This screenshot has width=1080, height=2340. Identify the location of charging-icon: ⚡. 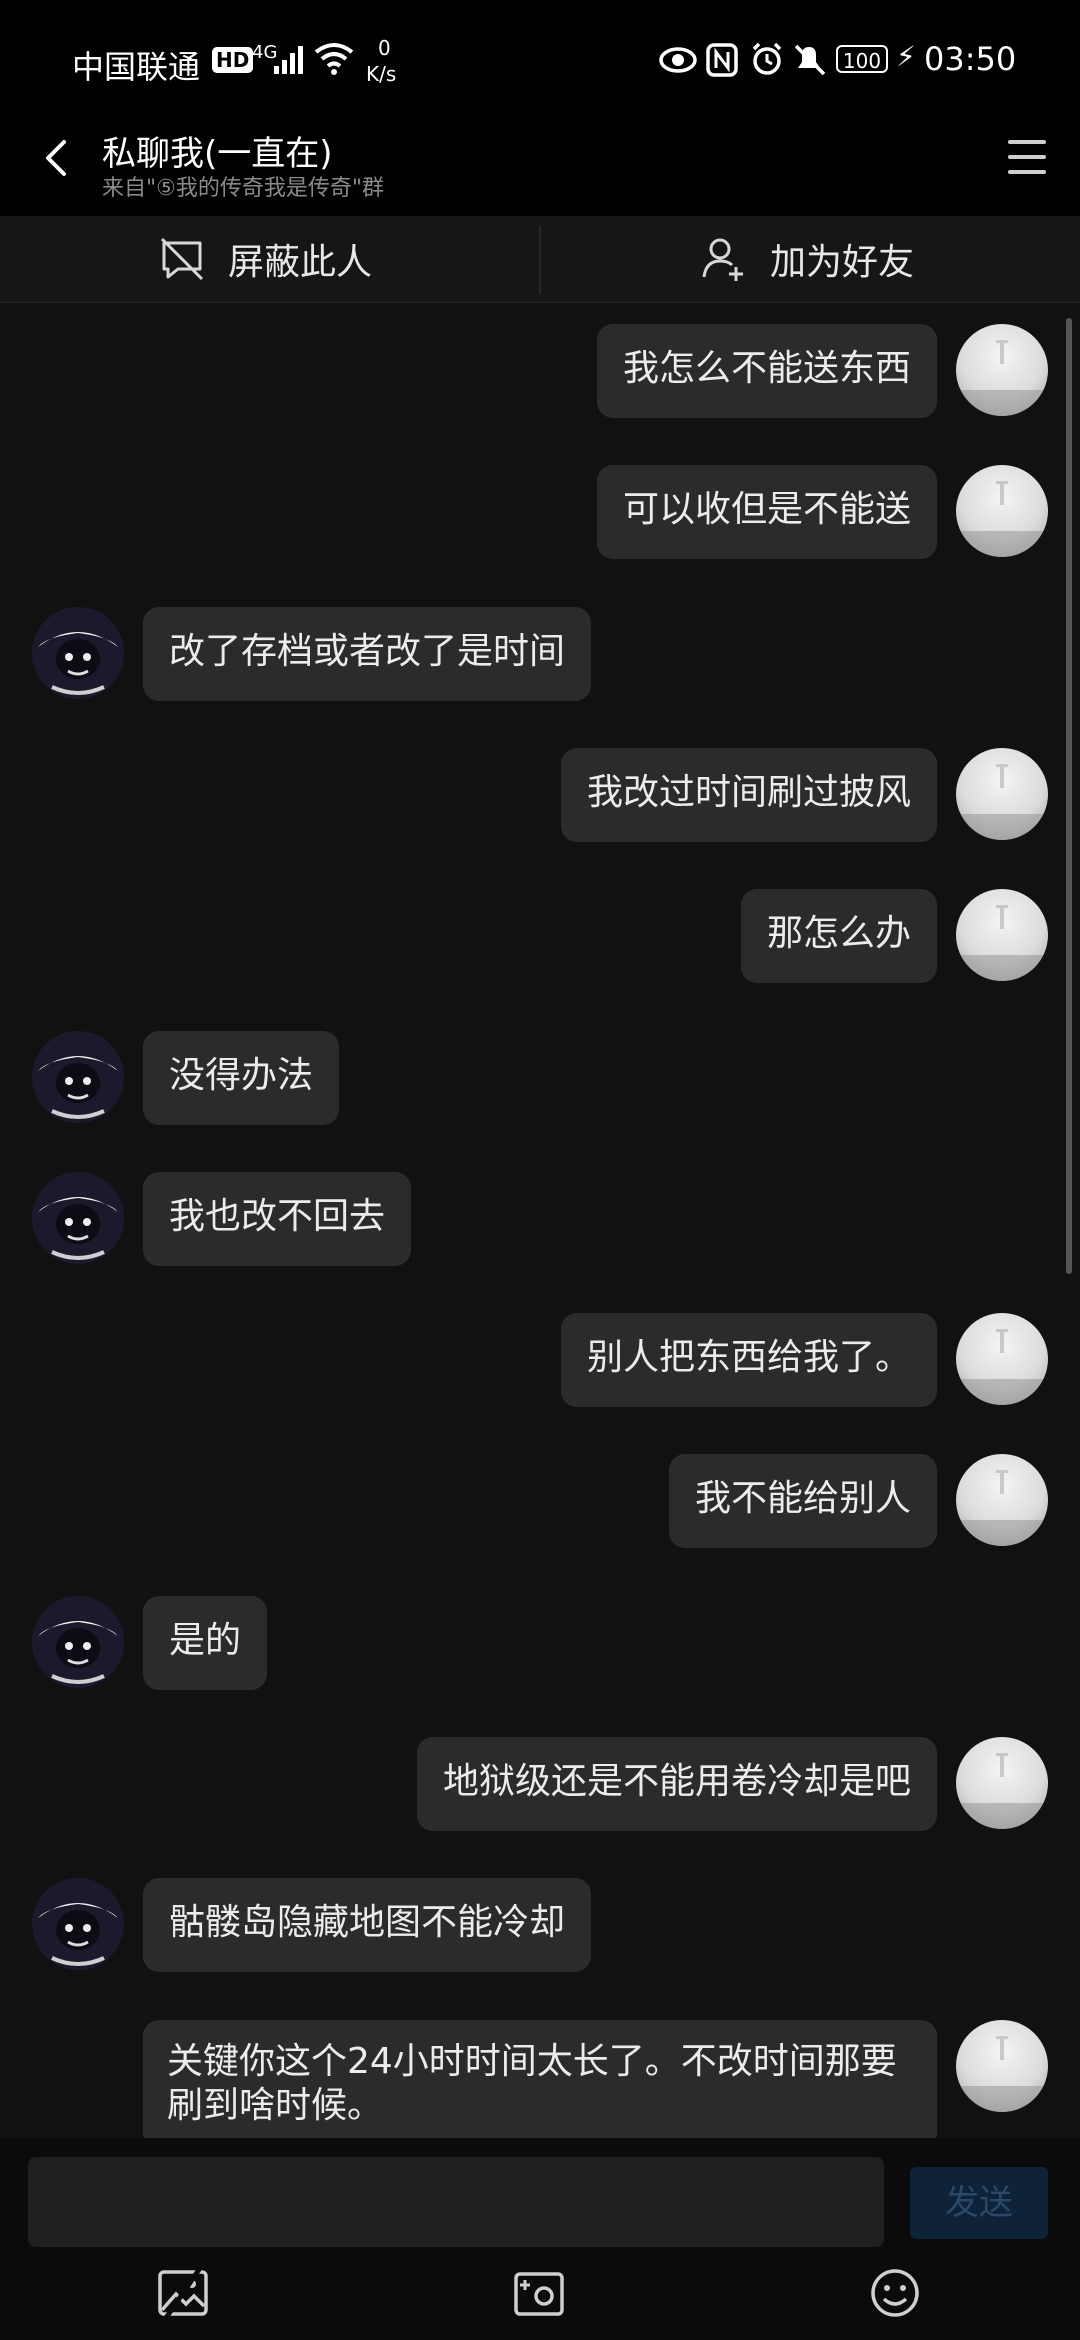
(906, 56).